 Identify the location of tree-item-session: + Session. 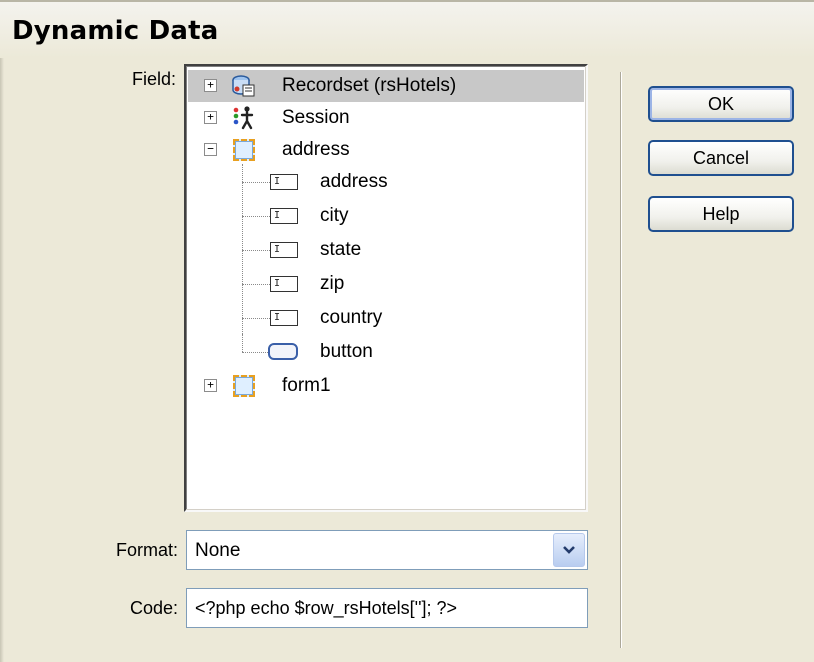
(386, 118).